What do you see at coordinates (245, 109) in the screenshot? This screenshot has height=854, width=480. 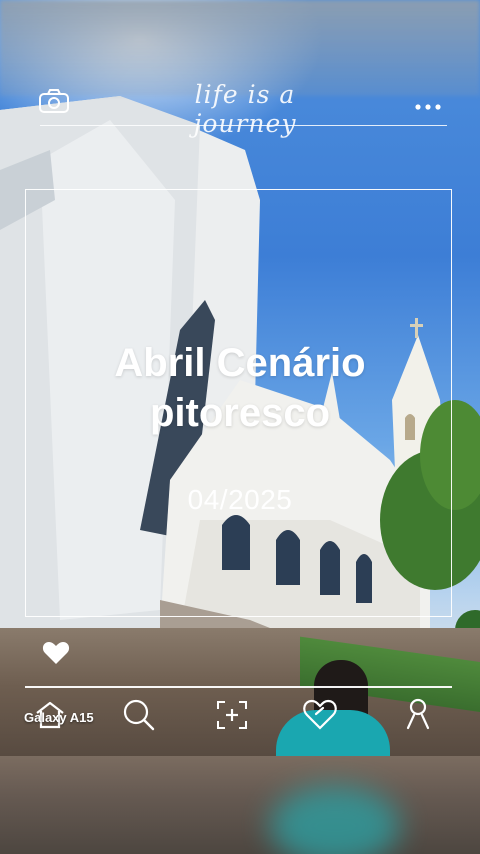 I see `app-script-title: life is a journey` at bounding box center [245, 109].